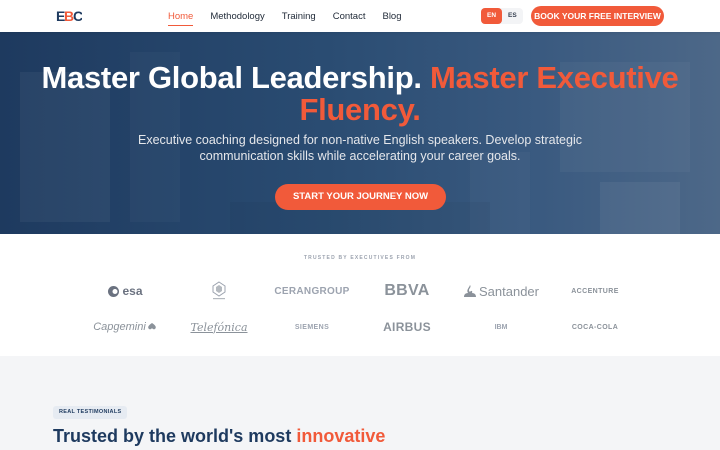  What do you see at coordinates (119, 327) in the screenshot?
I see `capgemini-logo-text: Capgemini` at bounding box center [119, 327].